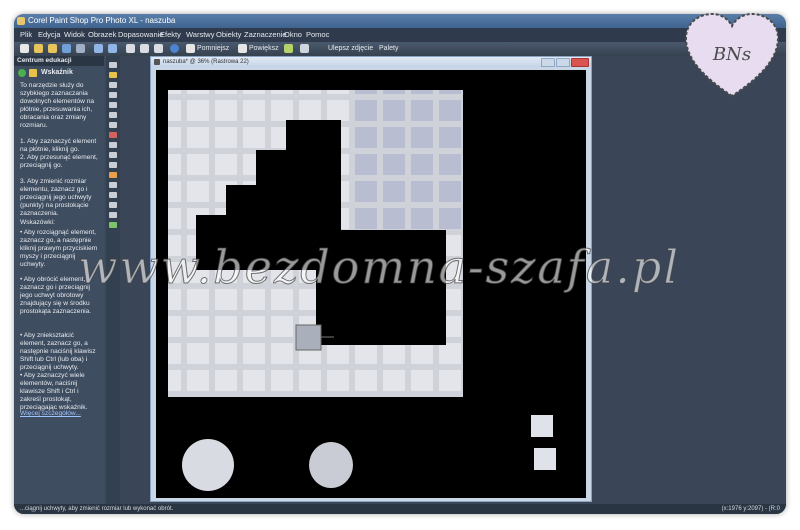  I want to click on eraser-tool-icon, so click(113, 185).